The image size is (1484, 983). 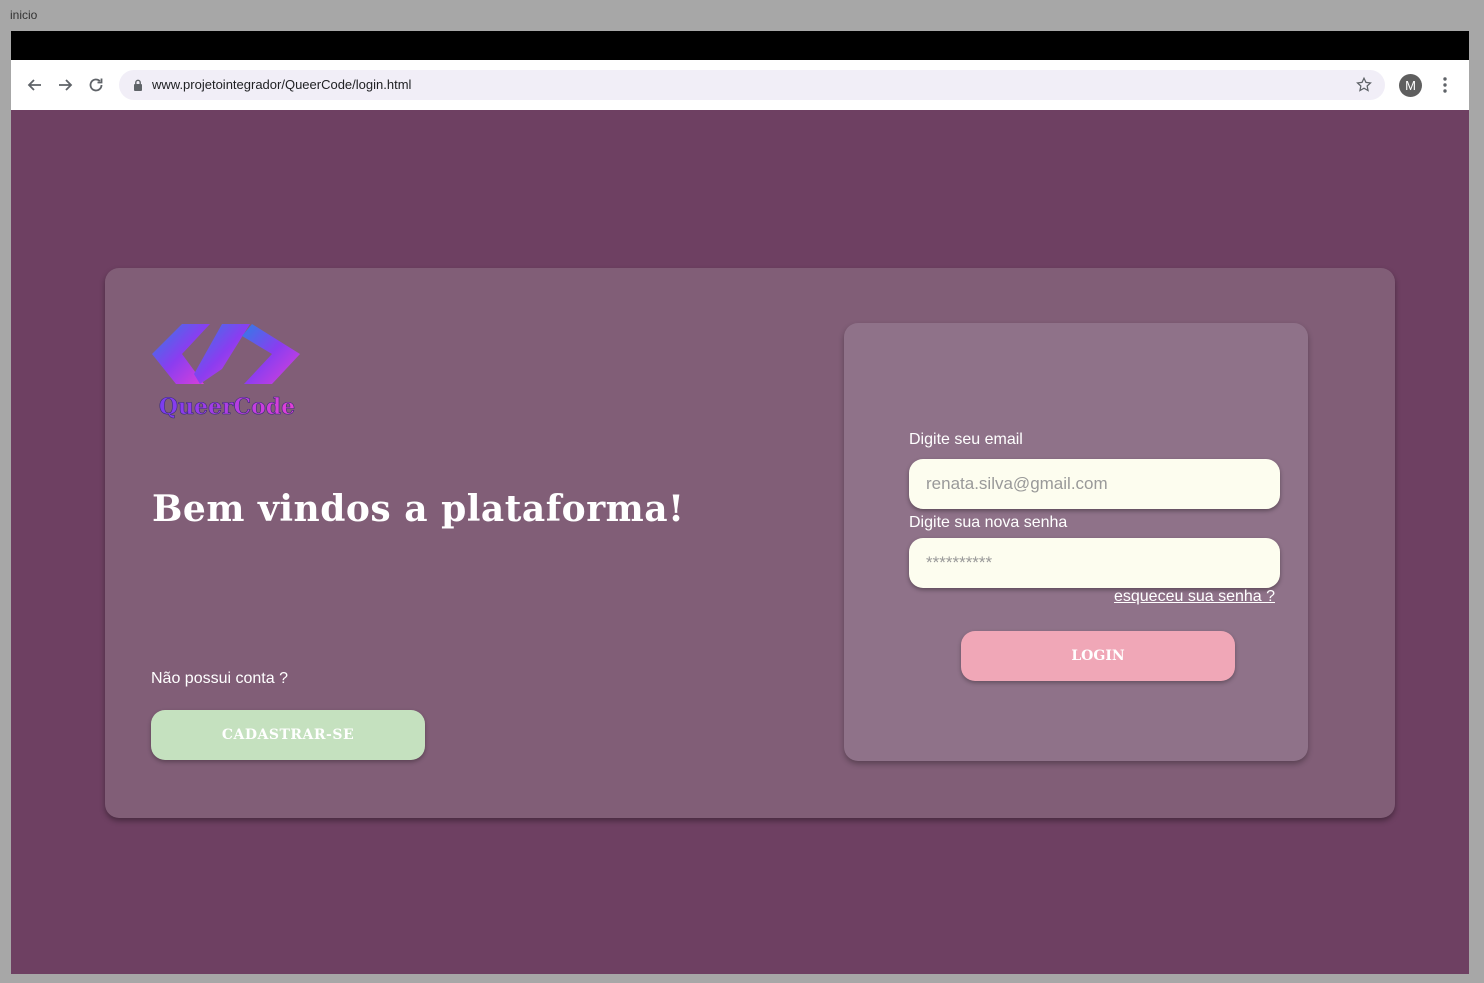 What do you see at coordinates (1410, 85) in the screenshot?
I see `avatar: M` at bounding box center [1410, 85].